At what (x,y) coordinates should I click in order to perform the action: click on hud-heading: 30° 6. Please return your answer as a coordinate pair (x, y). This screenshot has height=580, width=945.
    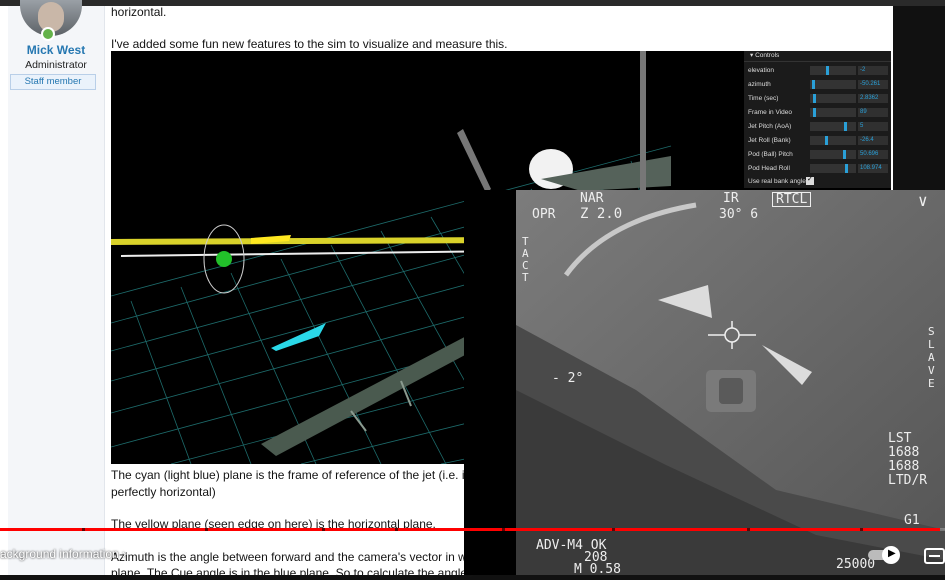
    Looking at the image, I should click on (739, 214).